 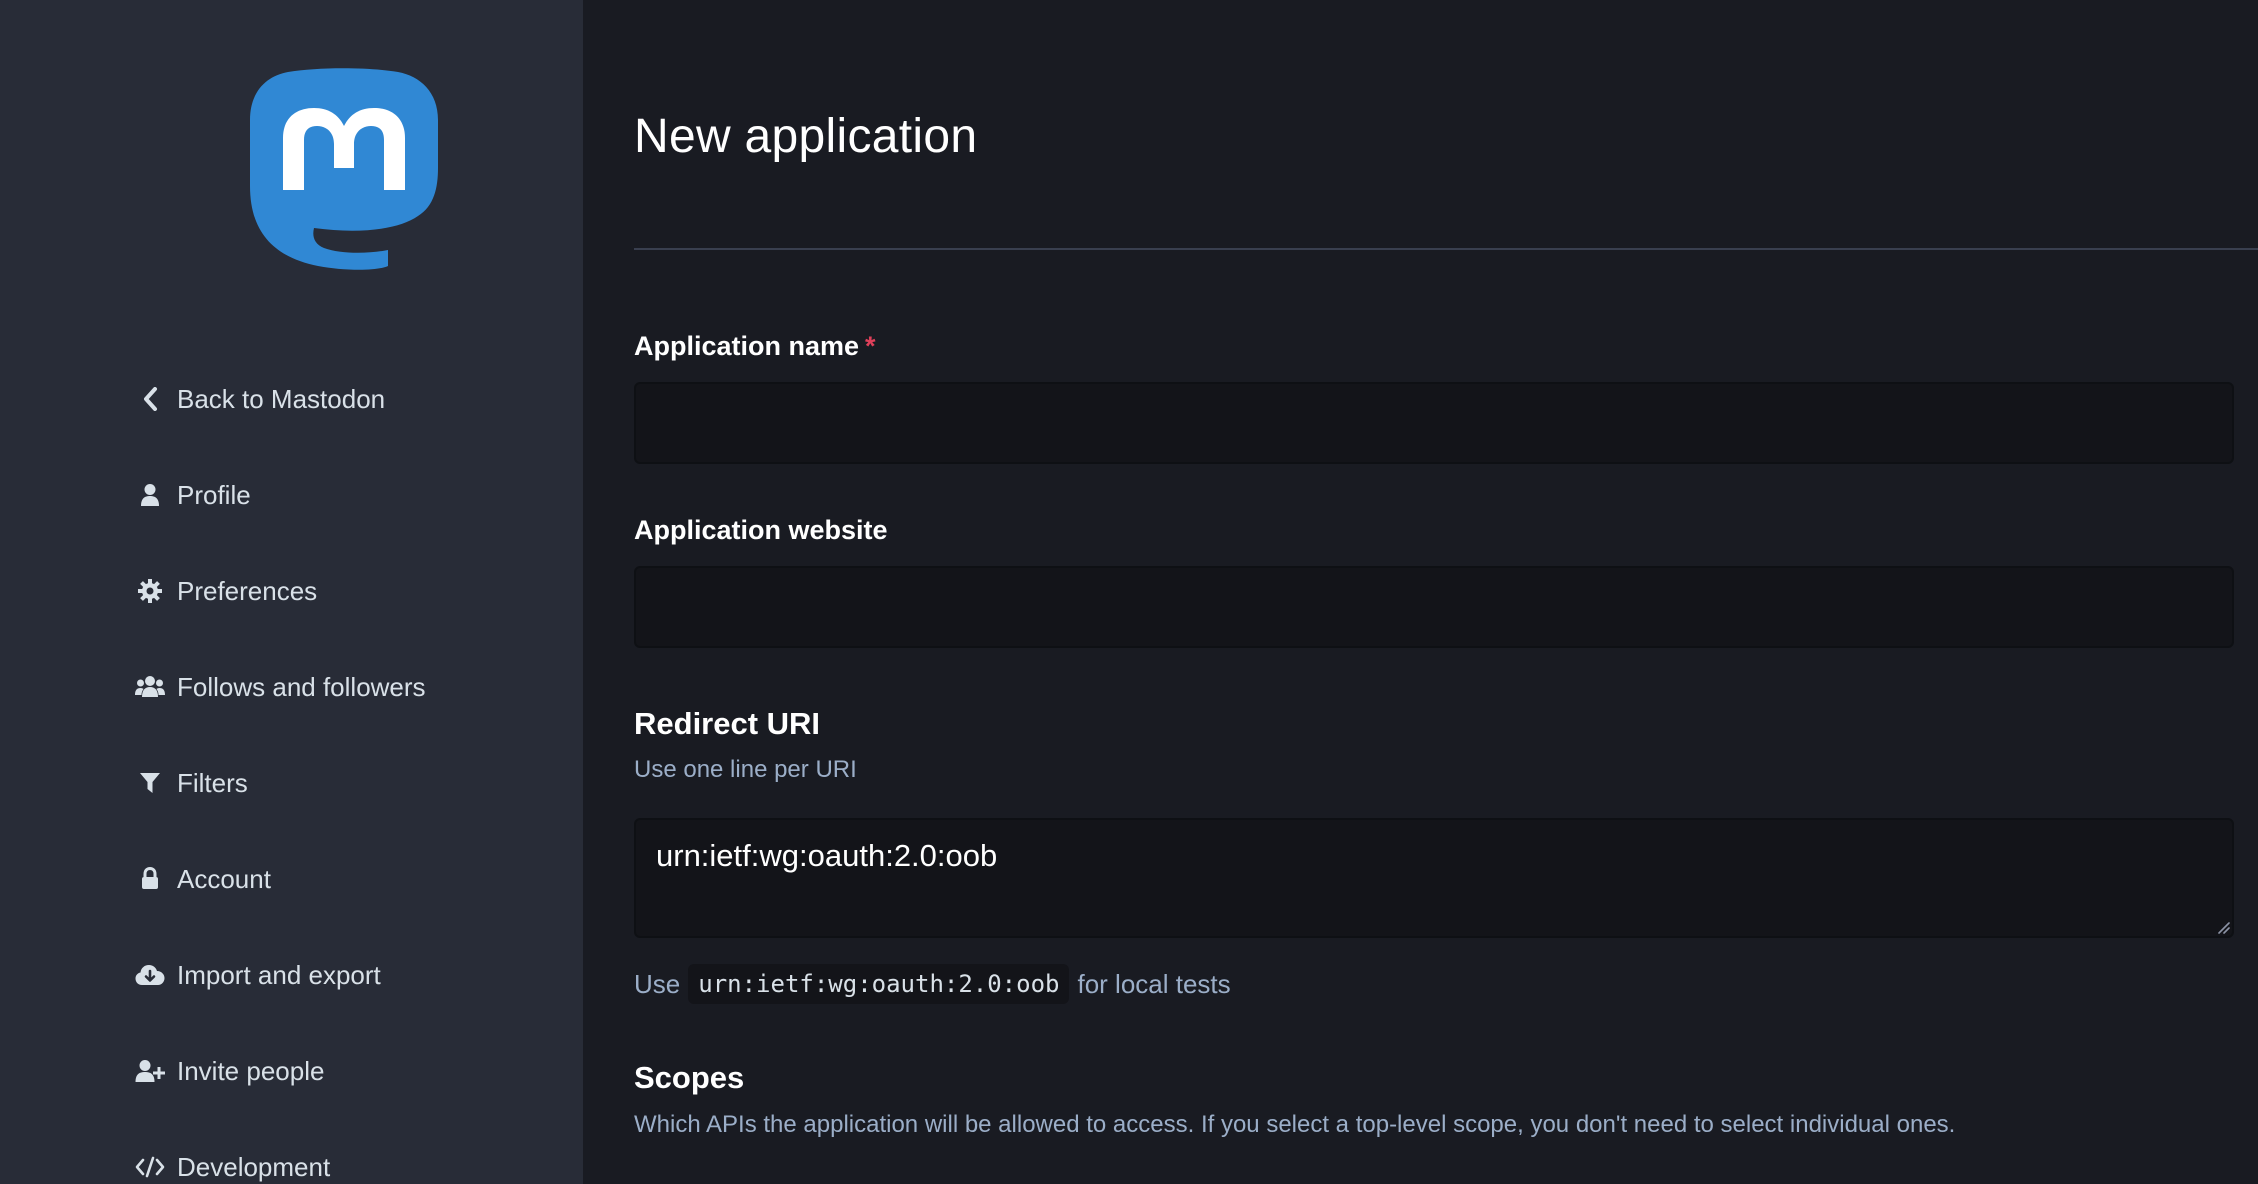 I want to click on title-divider, so click(x=1446, y=249).